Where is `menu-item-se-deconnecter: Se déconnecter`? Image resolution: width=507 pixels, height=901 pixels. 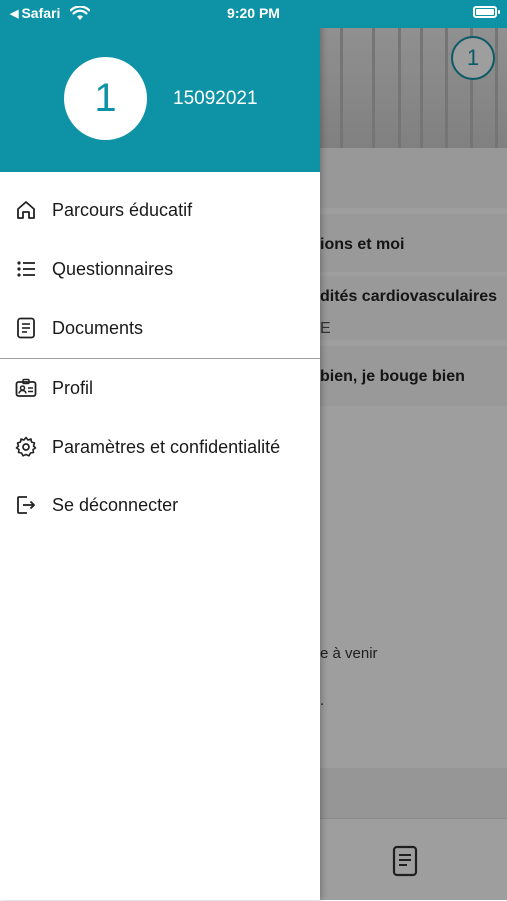
menu-item-se-deconnecter: Se déconnecter is located at coordinates (160, 505).